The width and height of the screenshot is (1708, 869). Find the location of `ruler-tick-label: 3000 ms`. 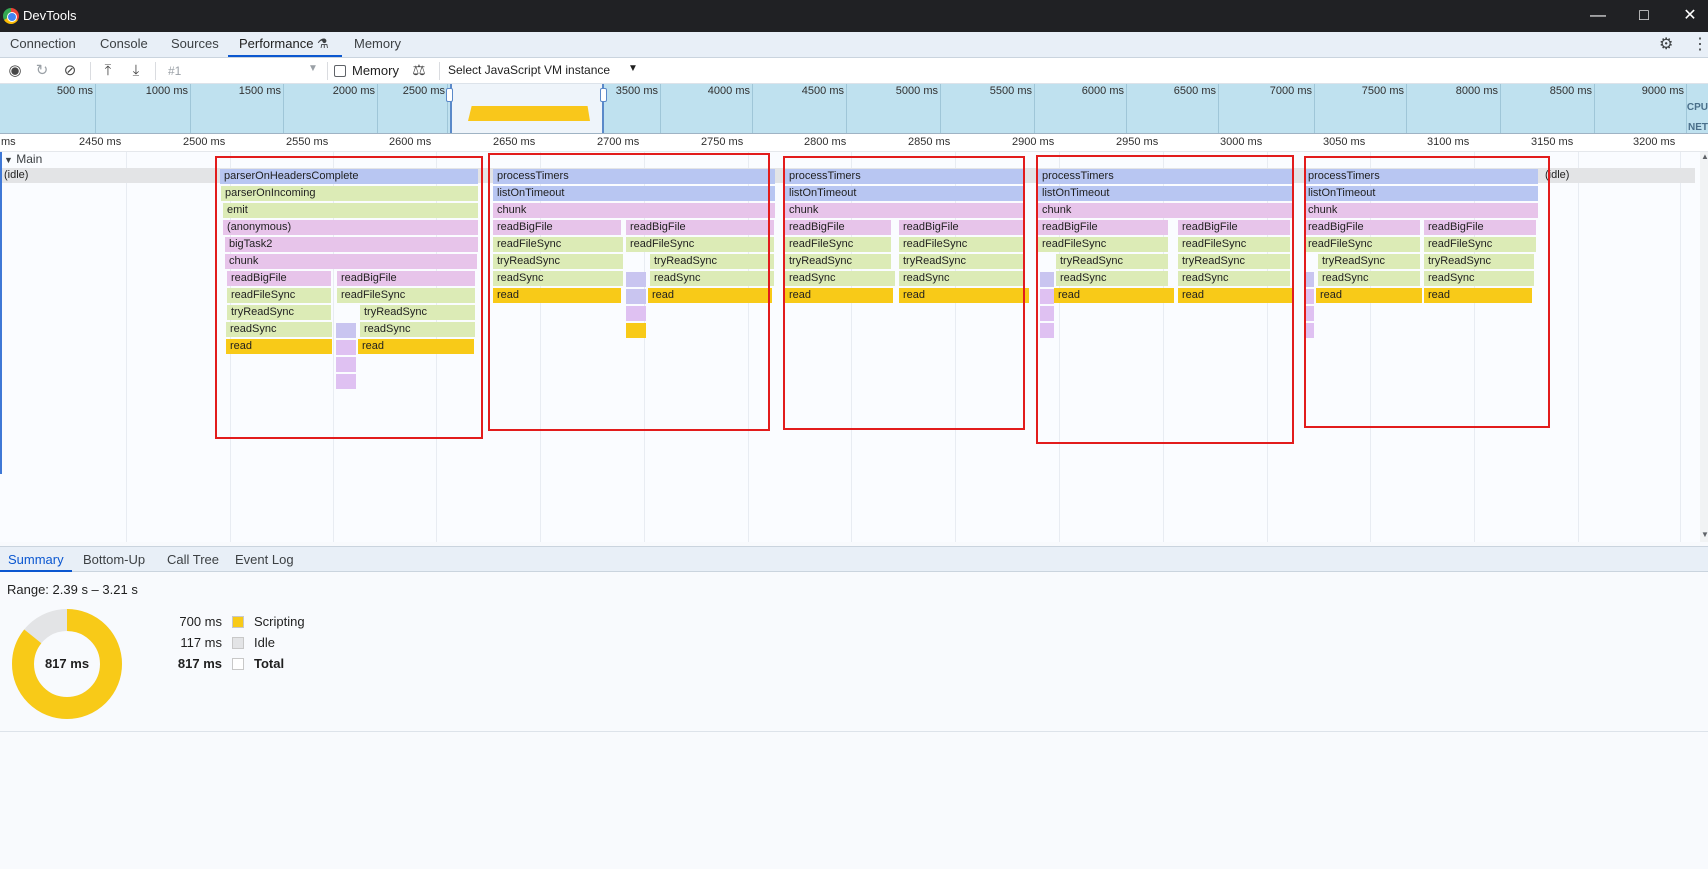

ruler-tick-label: 3000 ms is located at coordinates (1241, 142).